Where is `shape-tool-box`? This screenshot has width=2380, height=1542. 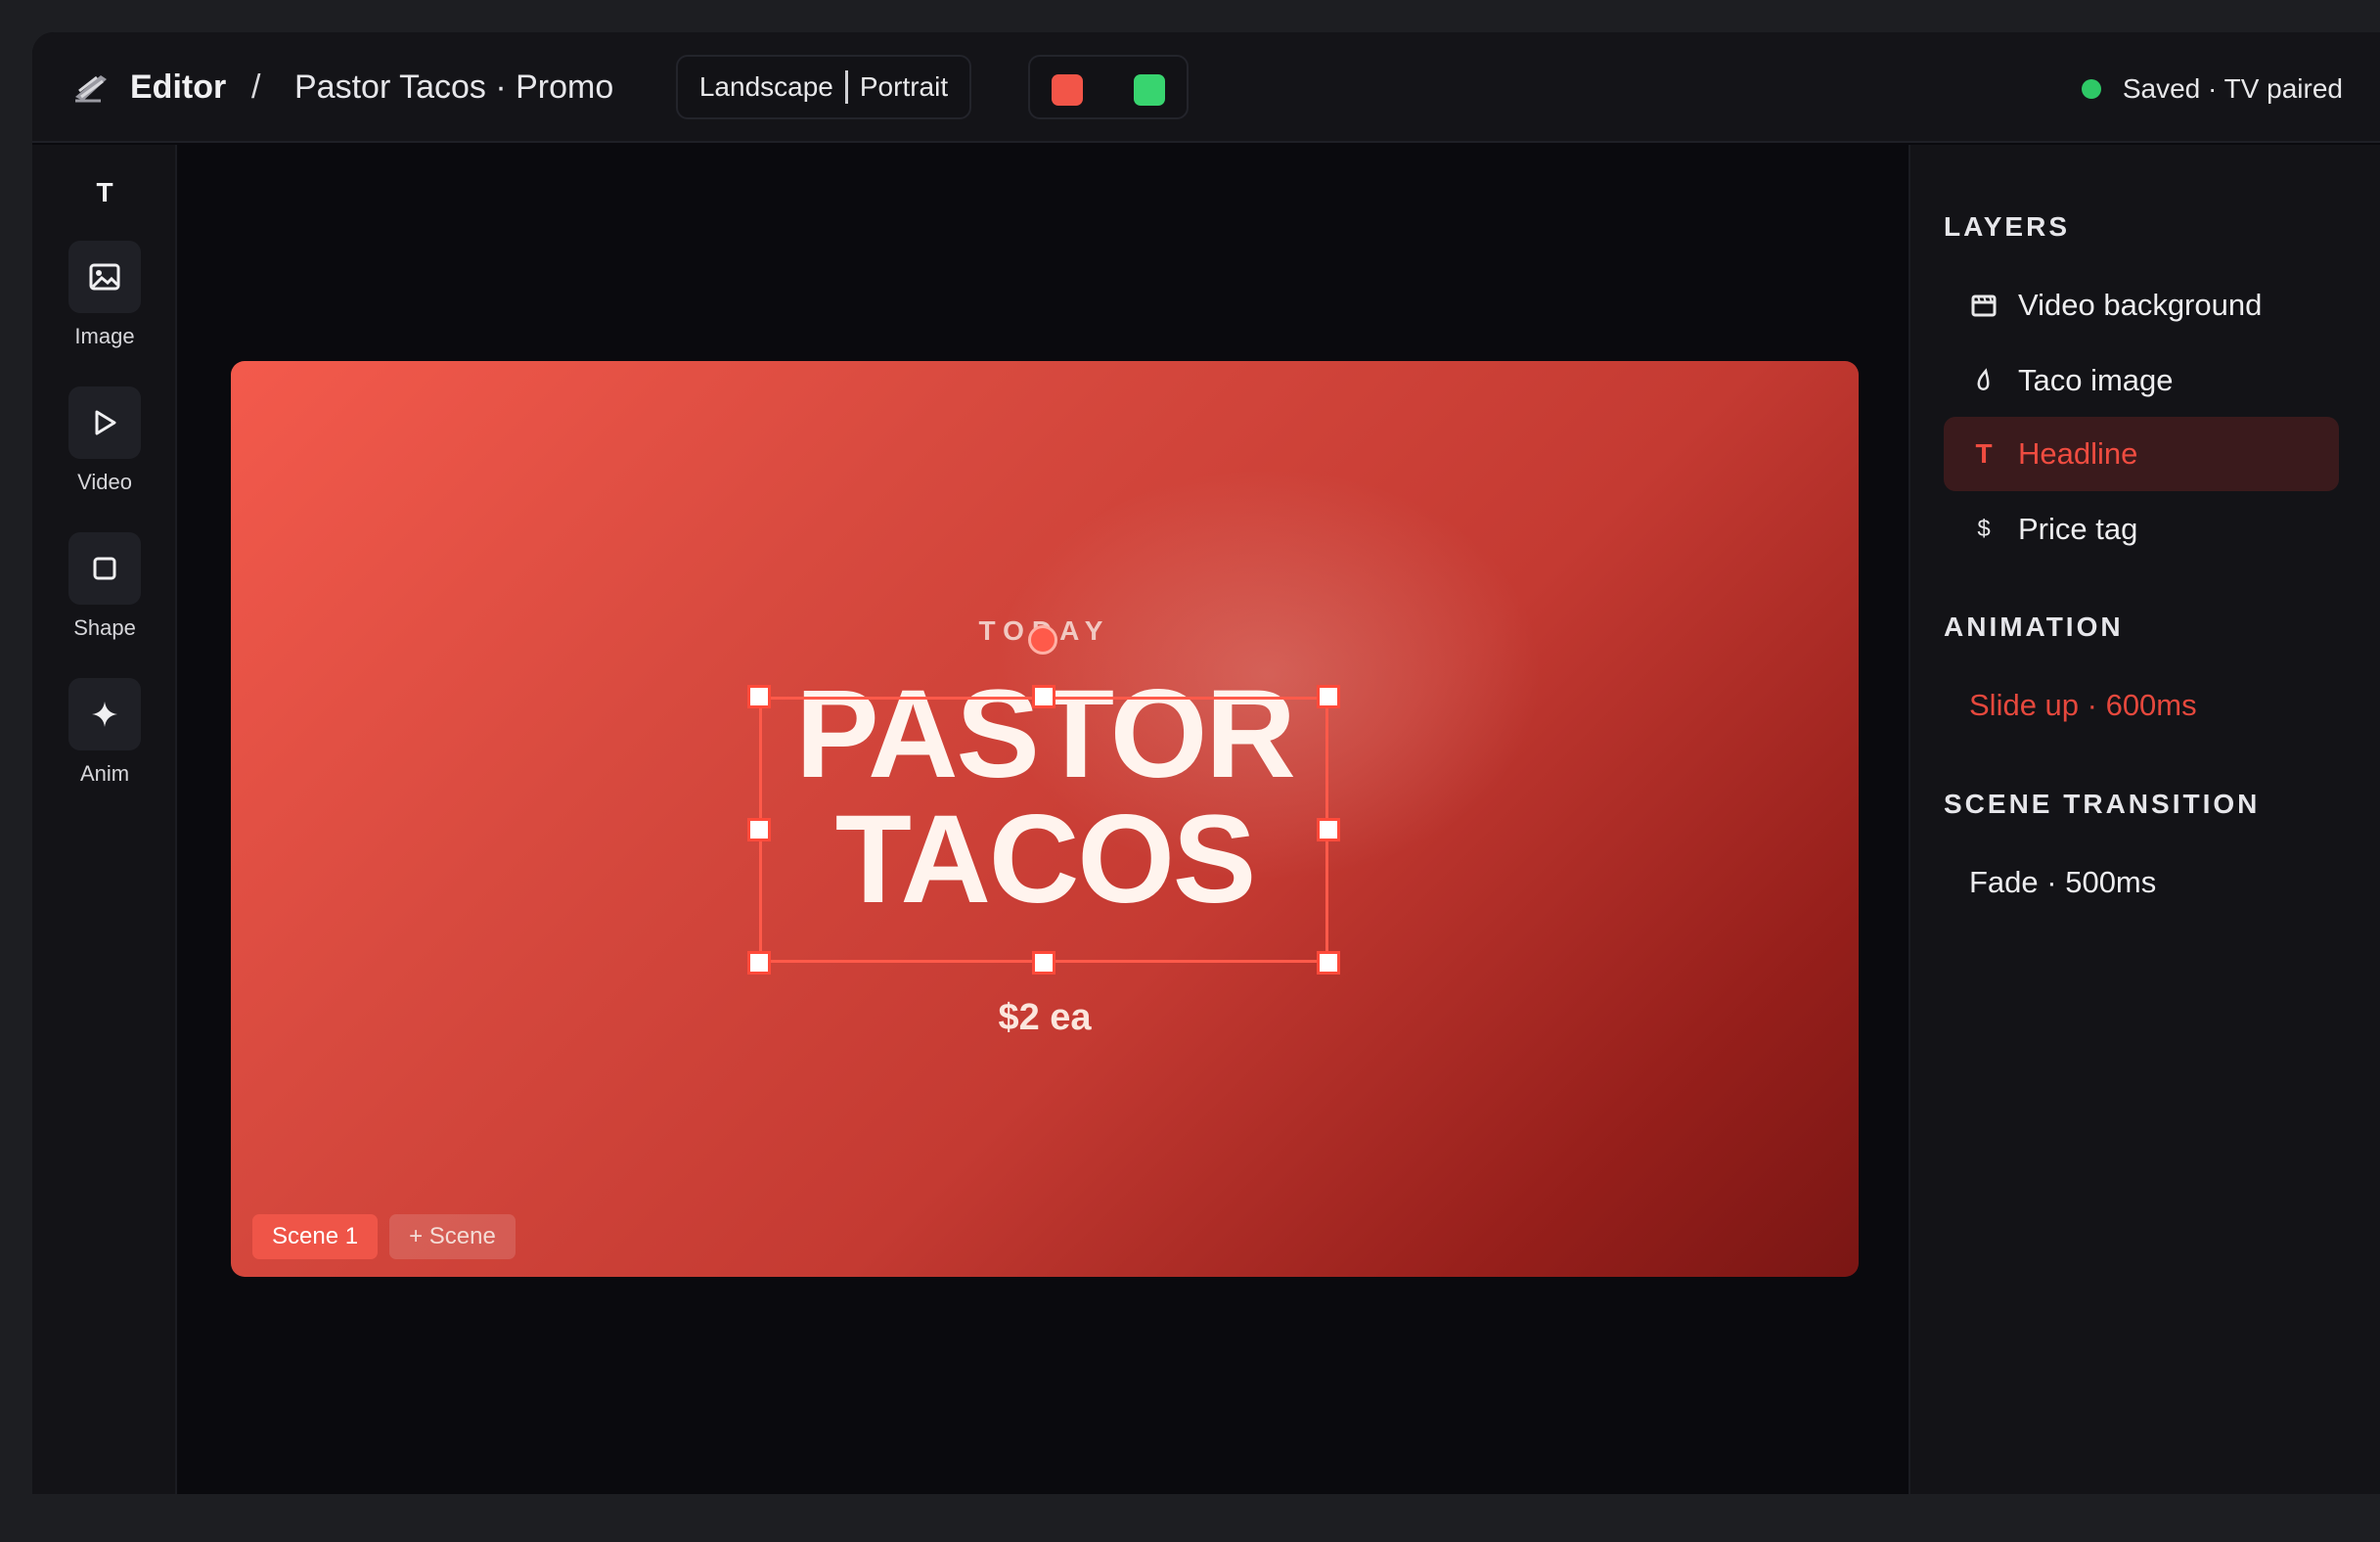
shape-tool-box is located at coordinates (104, 568).